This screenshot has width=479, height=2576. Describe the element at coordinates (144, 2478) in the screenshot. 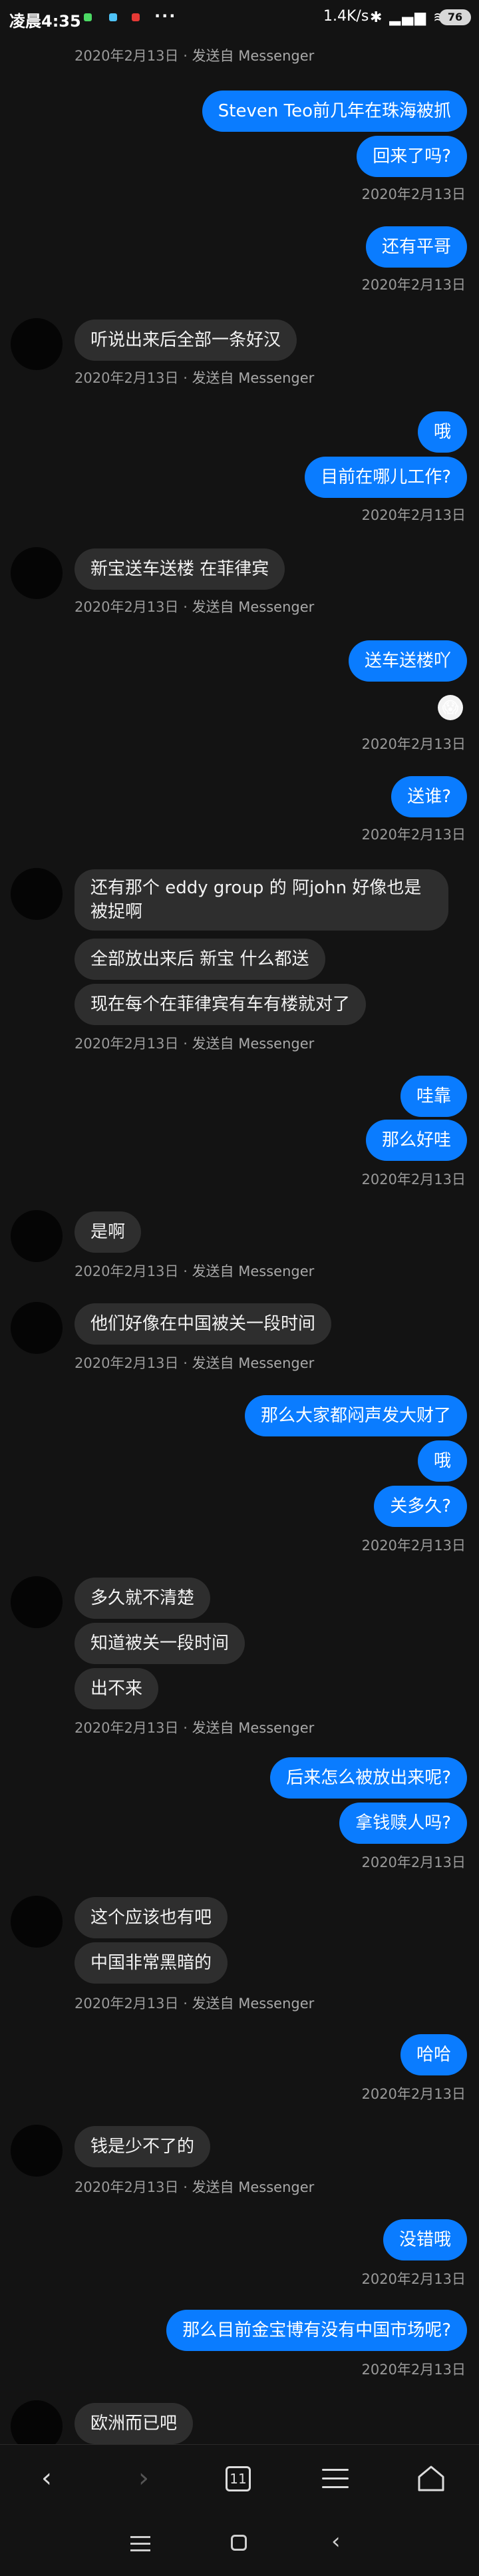

I see `forward-button: ›` at that location.